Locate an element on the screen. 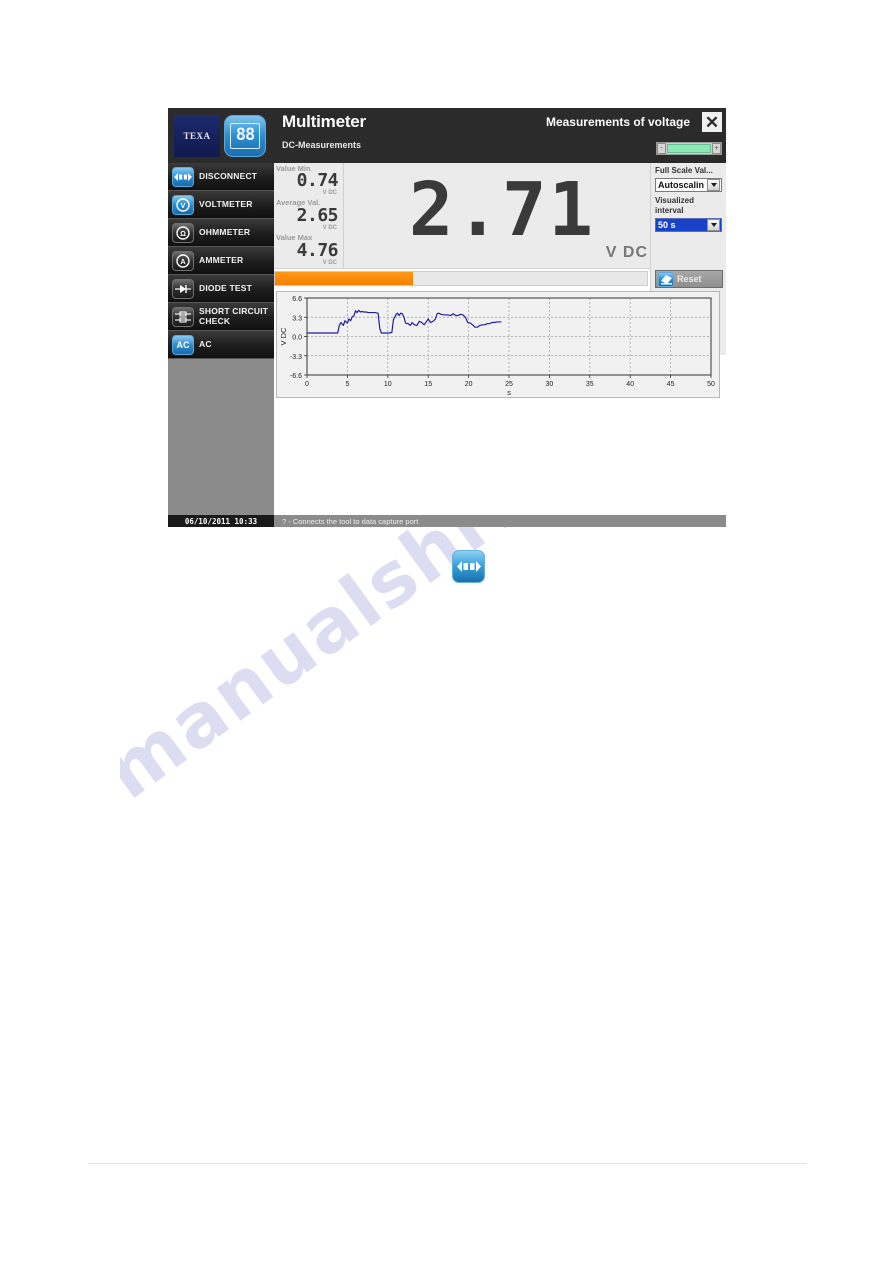 This screenshot has width=893, height=1263. svg-text: V is located at coordinates (183, 206).